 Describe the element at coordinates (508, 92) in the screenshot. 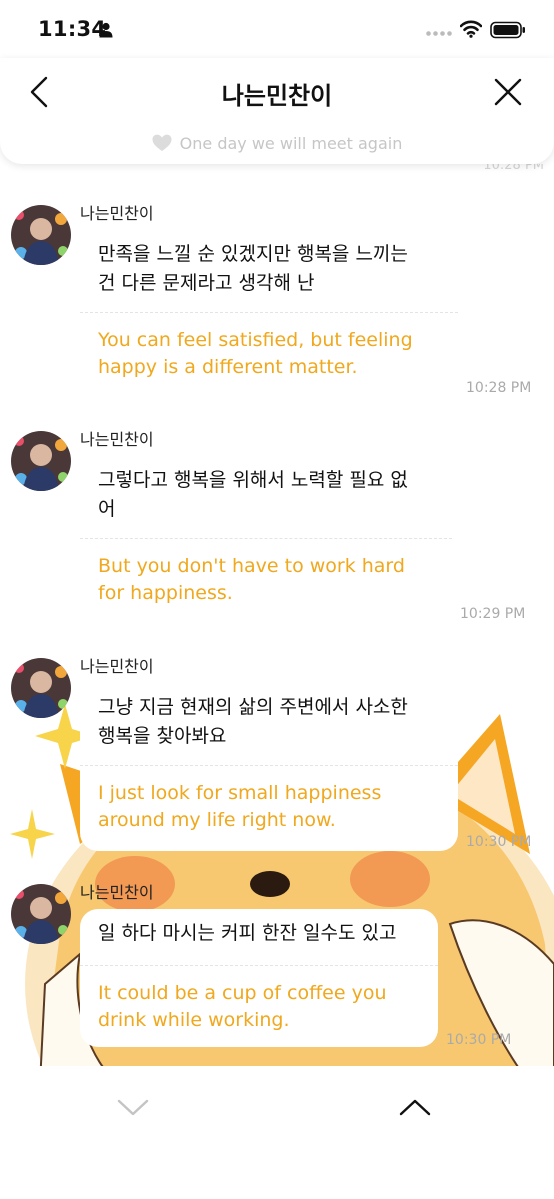

I see `close-button` at that location.